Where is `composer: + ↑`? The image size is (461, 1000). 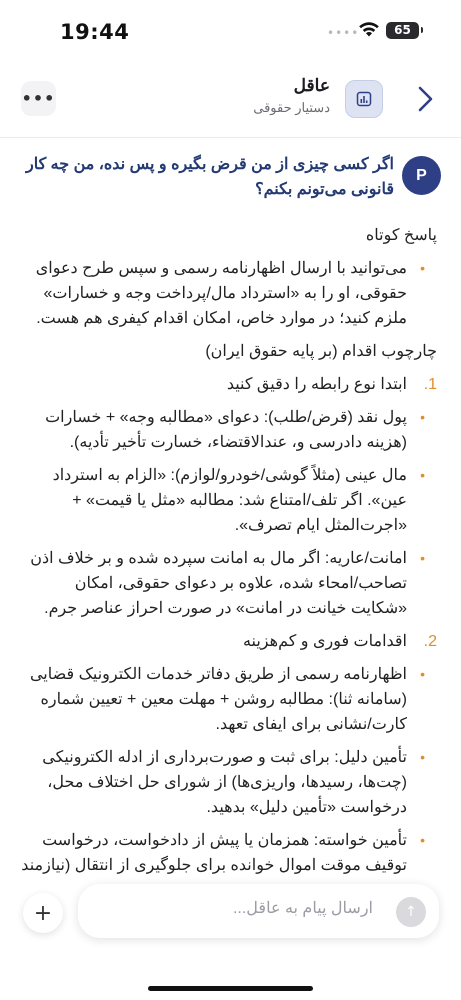
composer: + ↑ is located at coordinates (230, 940).